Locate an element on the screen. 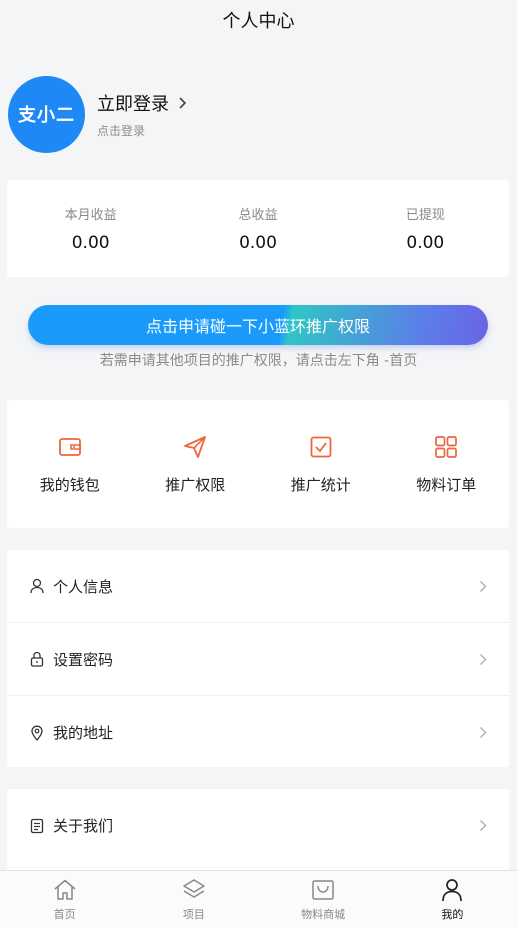  login-link: 立即登录 is located at coordinates (142, 103).